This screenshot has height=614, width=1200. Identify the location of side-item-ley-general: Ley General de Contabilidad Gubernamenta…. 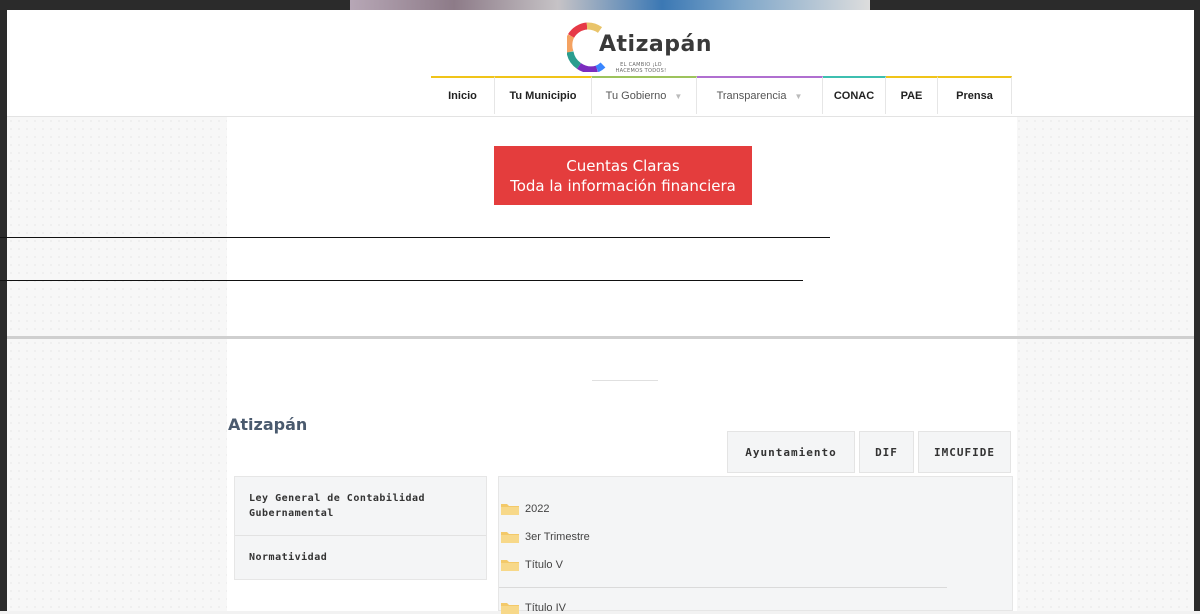
(360, 506).